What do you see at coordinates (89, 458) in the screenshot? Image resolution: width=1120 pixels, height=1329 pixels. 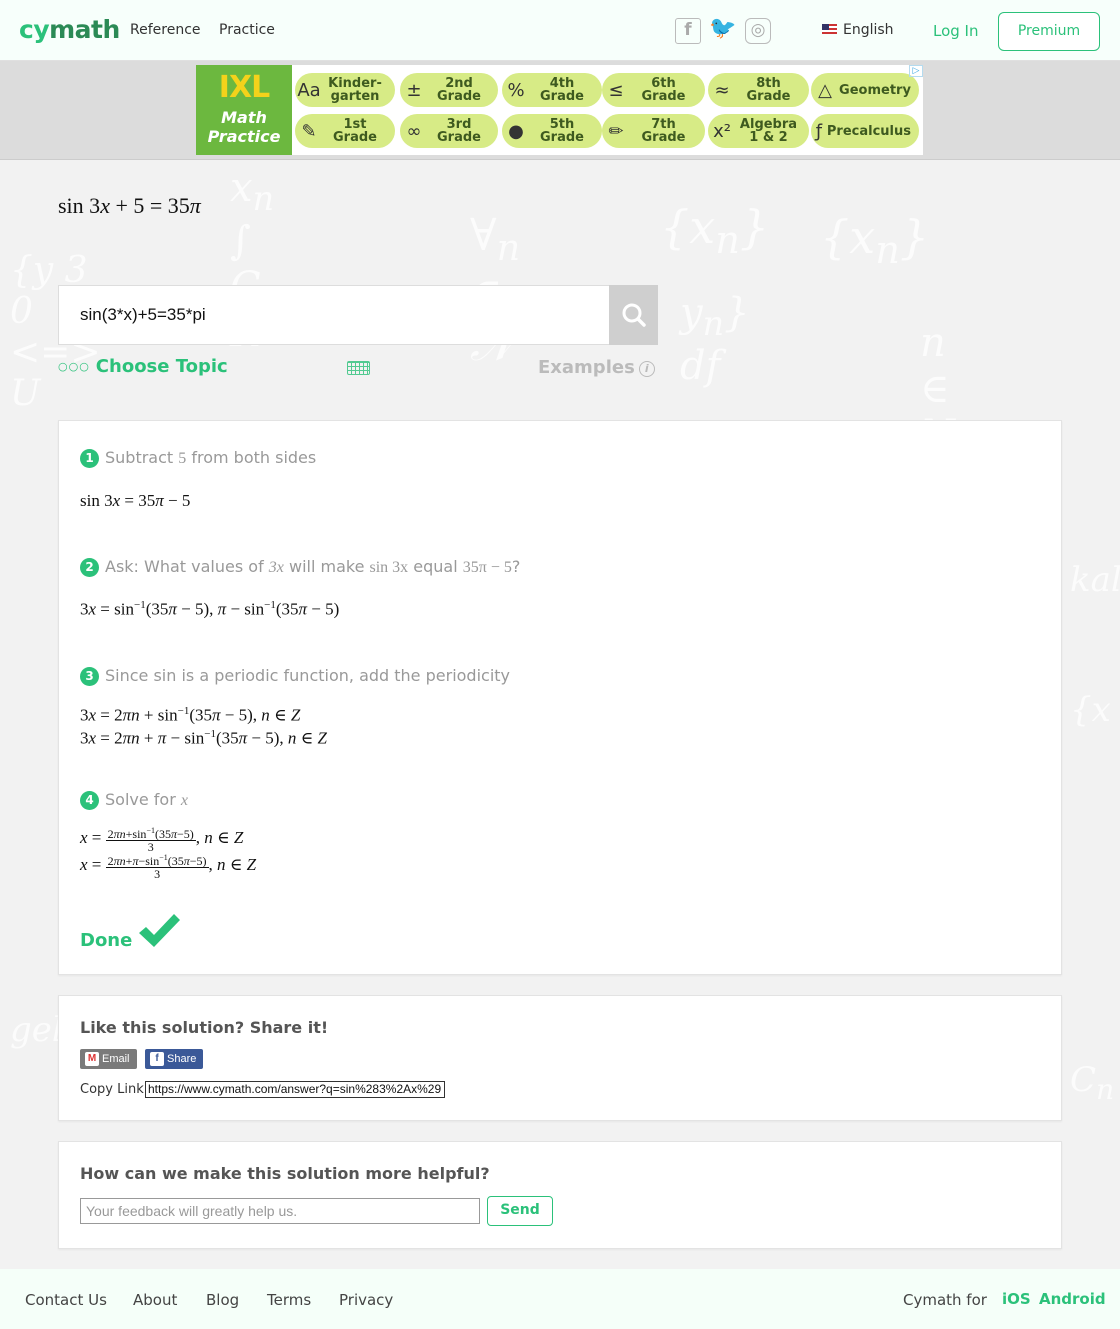 I see `step-number: 1` at bounding box center [89, 458].